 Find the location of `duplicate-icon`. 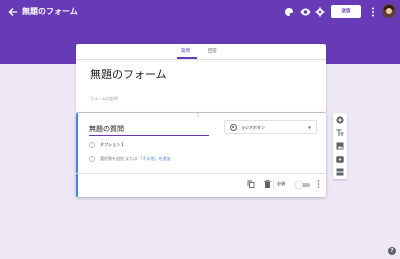

duplicate-icon is located at coordinates (251, 184).